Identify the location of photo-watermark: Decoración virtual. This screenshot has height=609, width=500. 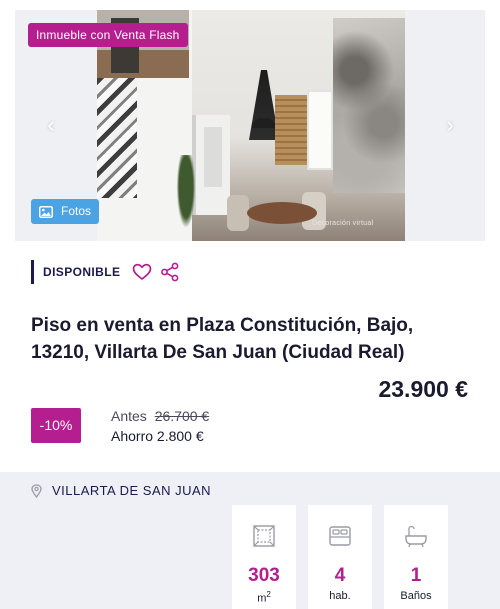
(343, 223).